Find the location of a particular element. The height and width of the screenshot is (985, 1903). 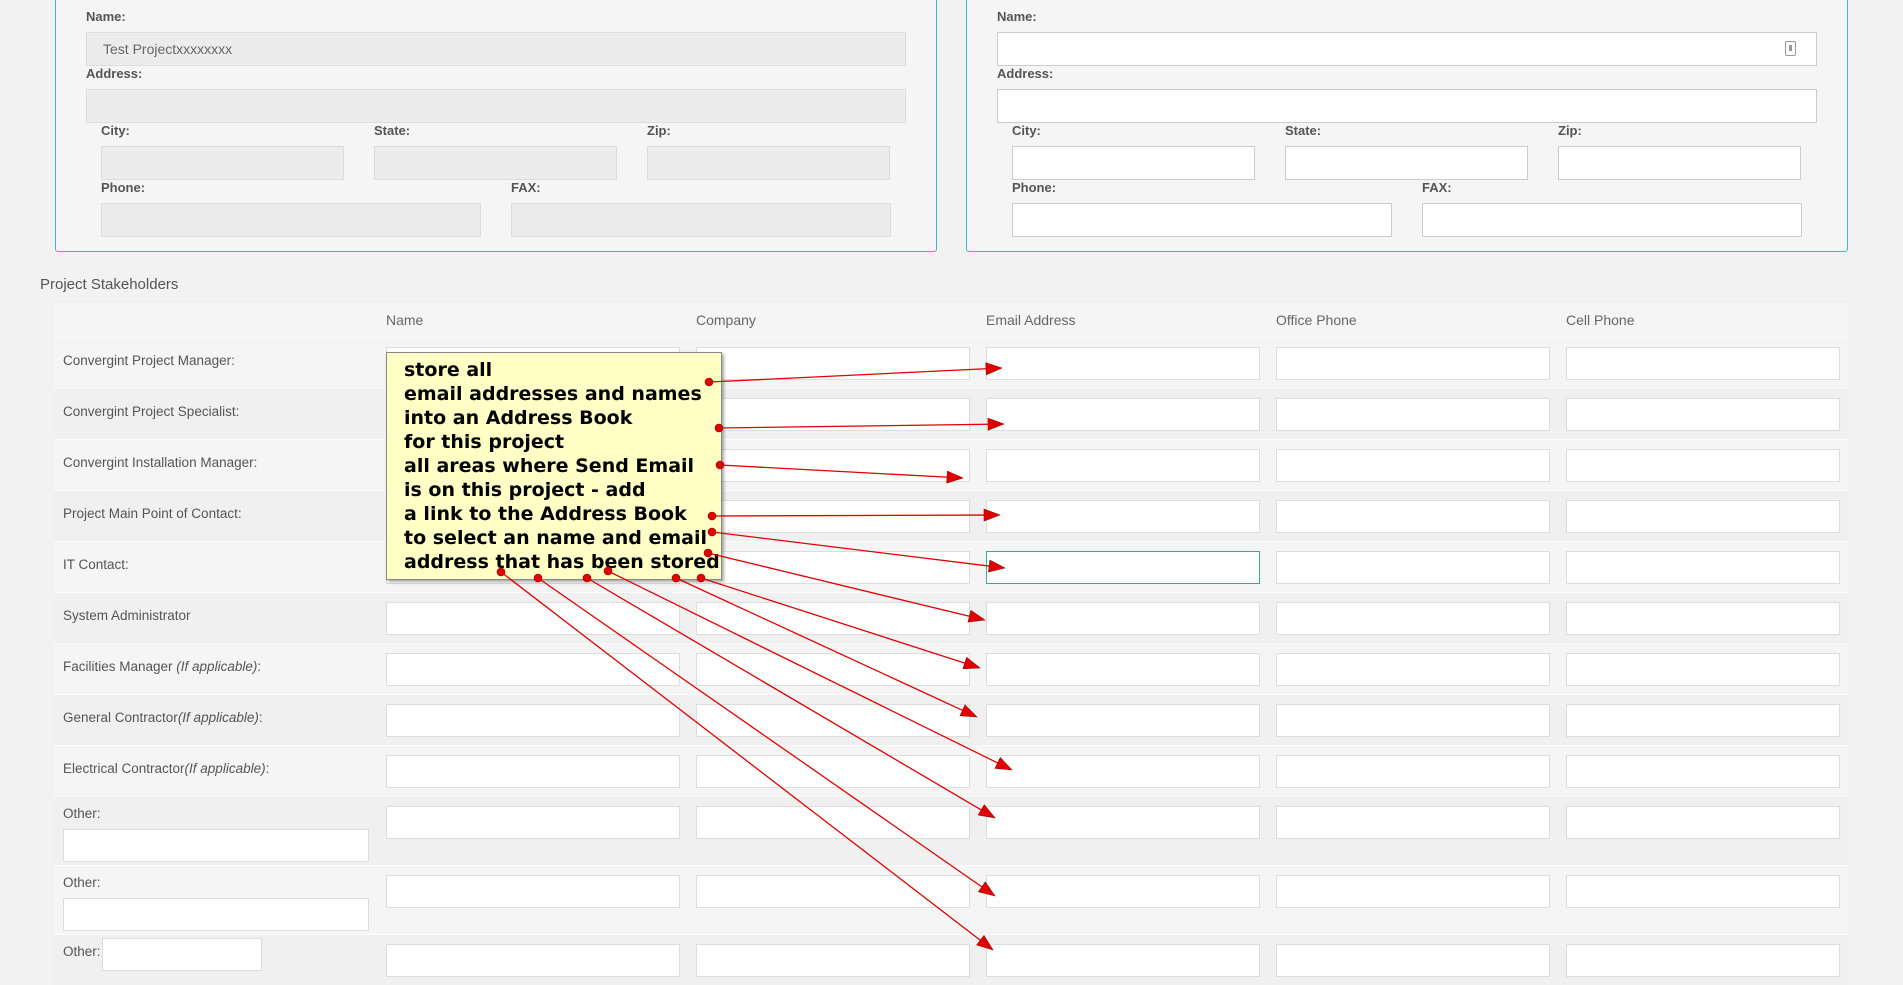

name-label: Name: is located at coordinates (1017, 16).